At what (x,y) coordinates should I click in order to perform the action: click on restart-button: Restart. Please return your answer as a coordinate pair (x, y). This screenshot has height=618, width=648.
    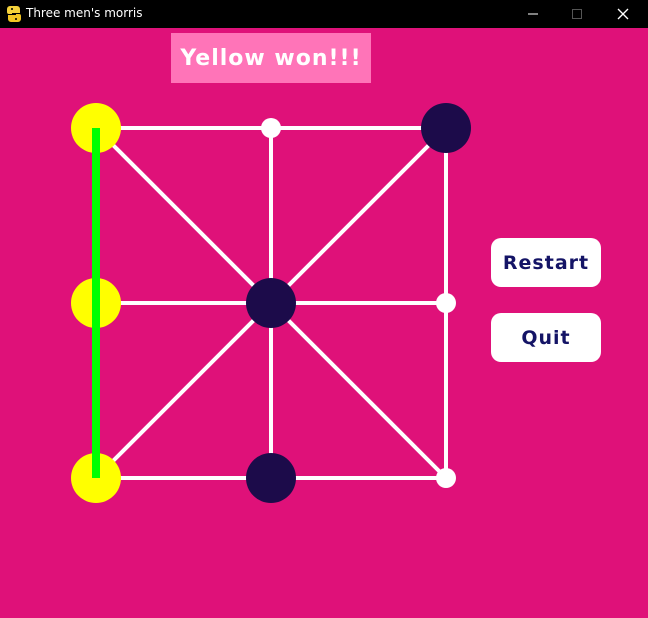
    Looking at the image, I should click on (546, 262).